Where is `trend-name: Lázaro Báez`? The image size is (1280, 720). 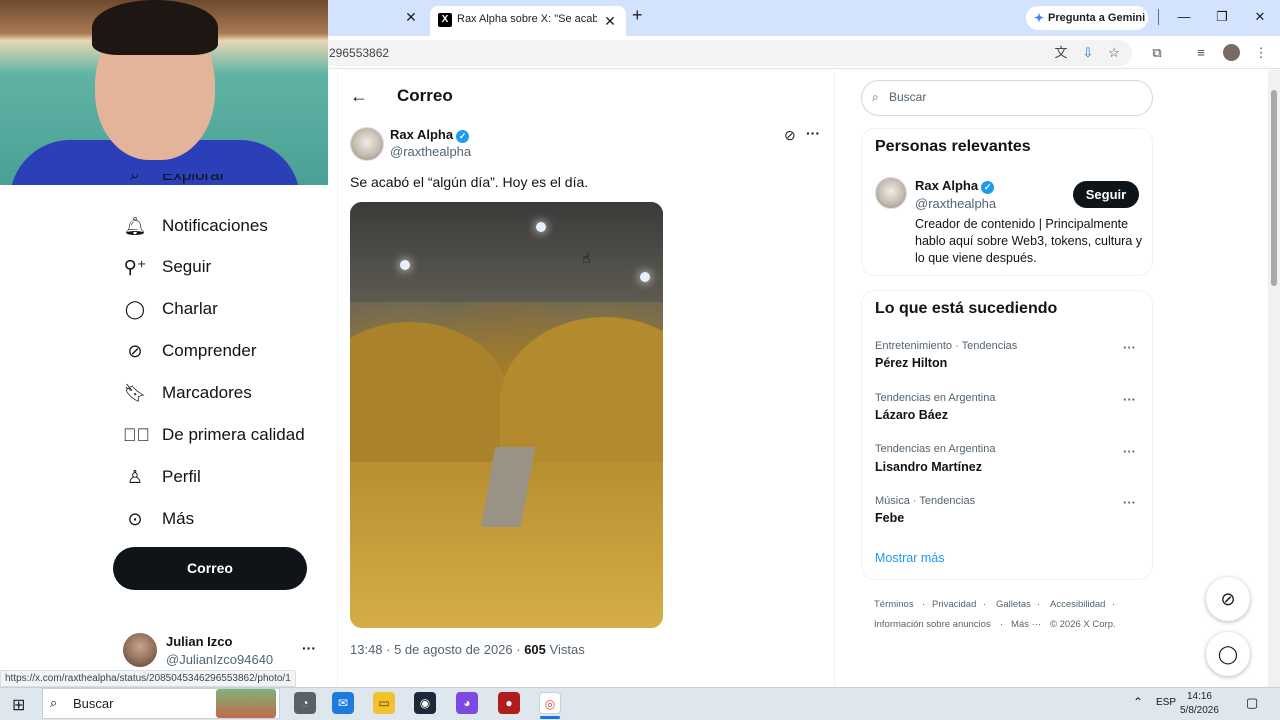
trend-name: Lázaro Báez is located at coordinates (911, 415).